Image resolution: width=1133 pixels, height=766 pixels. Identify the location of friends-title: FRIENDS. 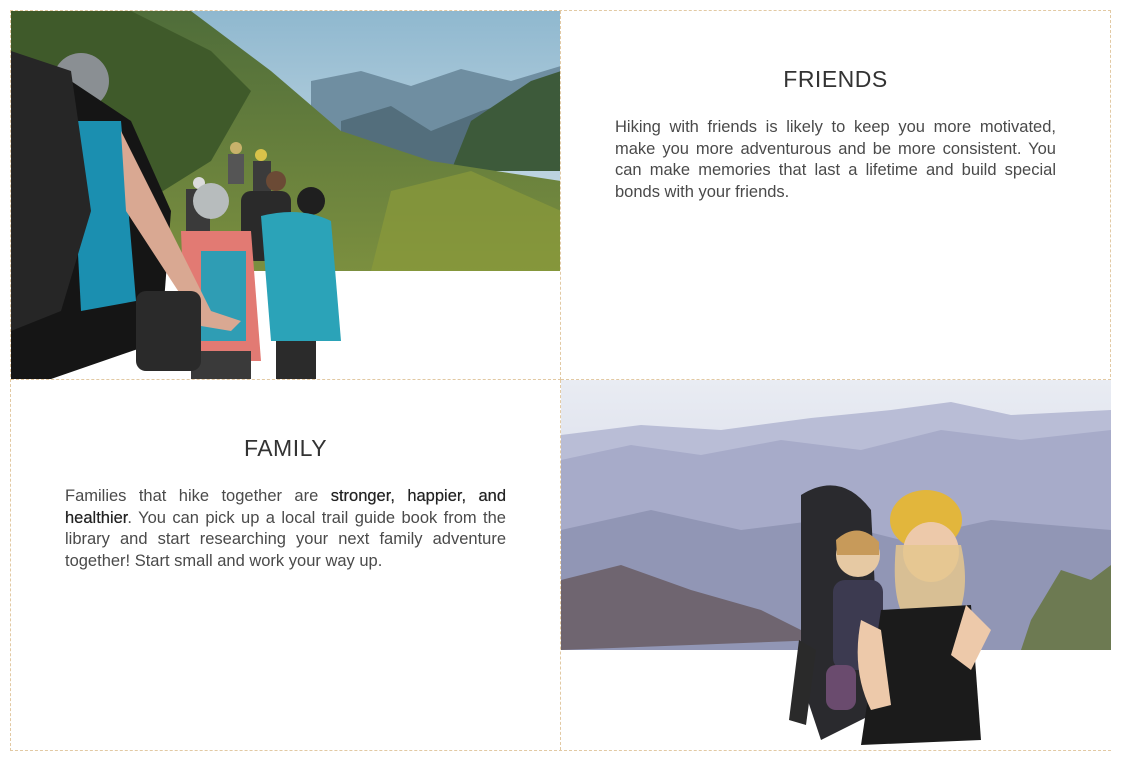
(835, 79).